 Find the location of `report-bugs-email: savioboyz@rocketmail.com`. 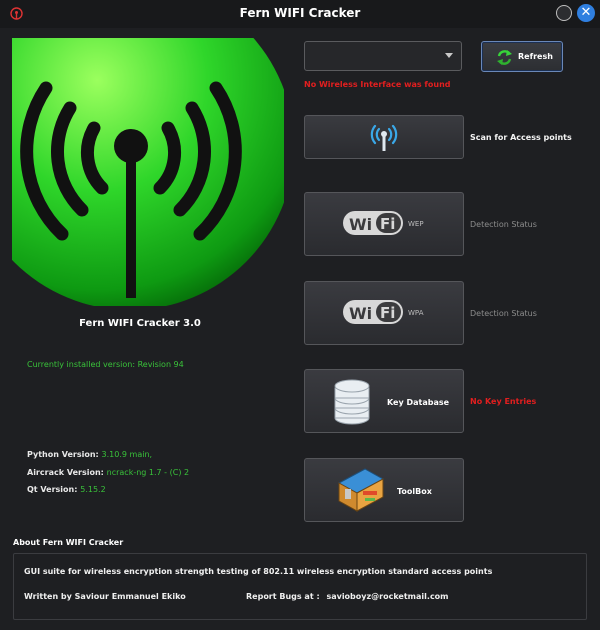

report-bugs-email: savioboyz@rocketmail.com is located at coordinates (387, 596).